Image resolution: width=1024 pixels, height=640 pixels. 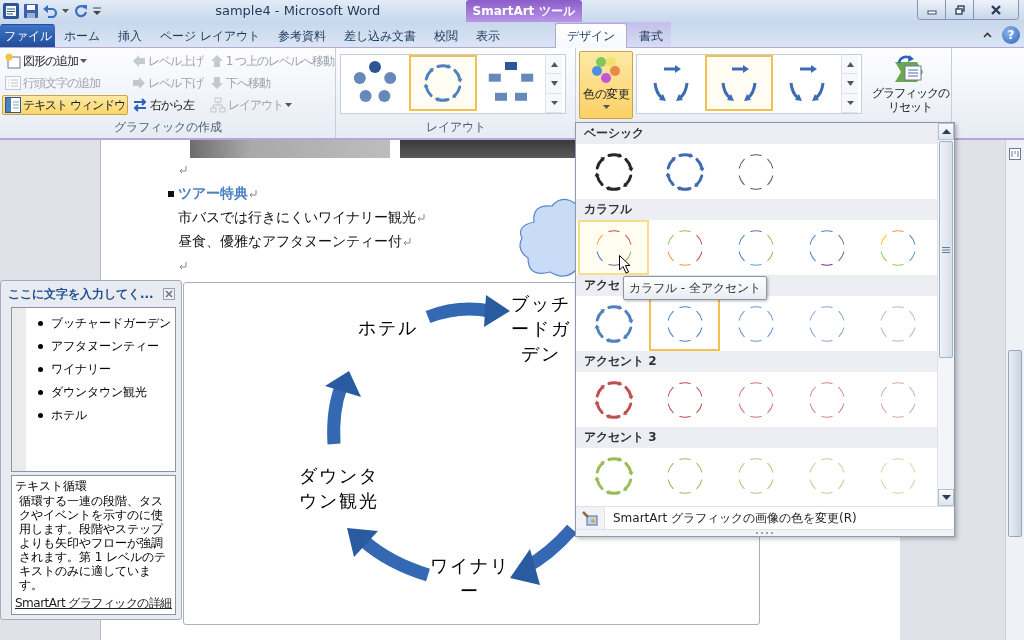 What do you see at coordinates (757, 437) in the screenshot?
I see `section-header: アクセント 3` at bounding box center [757, 437].